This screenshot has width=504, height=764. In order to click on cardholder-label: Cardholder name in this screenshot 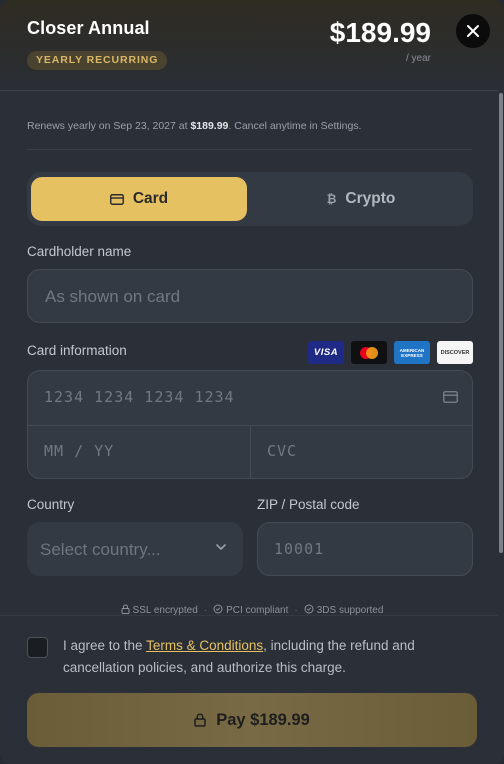, I will do `click(79, 251)`.